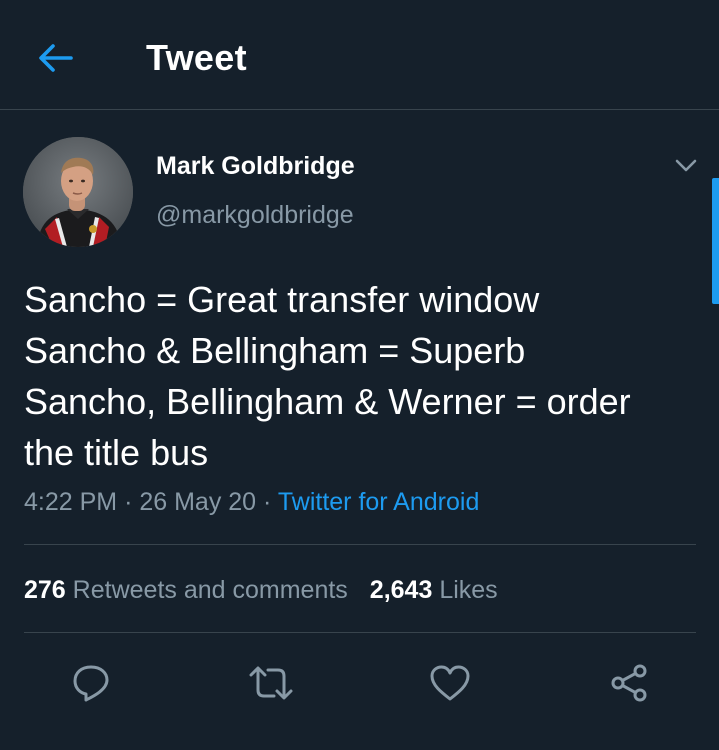 Image resolution: width=719 pixels, height=750 pixels. What do you see at coordinates (378, 502) in the screenshot?
I see `tweet-source-link: Twitter for Android` at bounding box center [378, 502].